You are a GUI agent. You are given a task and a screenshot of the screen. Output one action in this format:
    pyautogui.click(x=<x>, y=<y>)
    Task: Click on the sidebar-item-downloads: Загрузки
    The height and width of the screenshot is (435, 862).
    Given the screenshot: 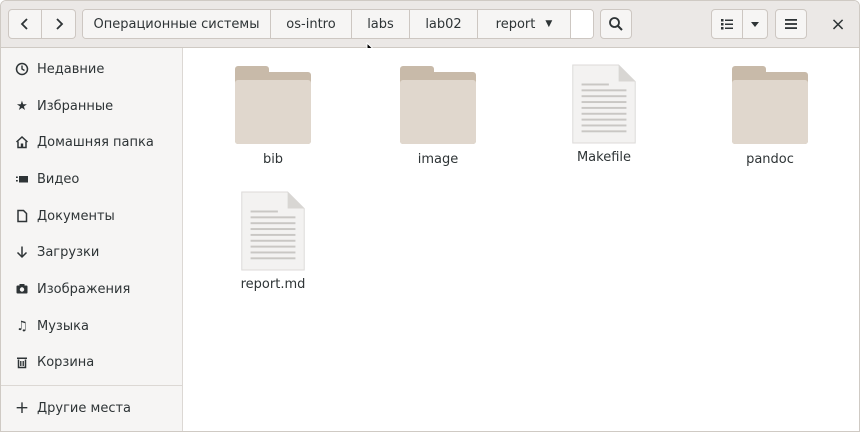 What is the action you would take?
    pyautogui.click(x=91, y=252)
    